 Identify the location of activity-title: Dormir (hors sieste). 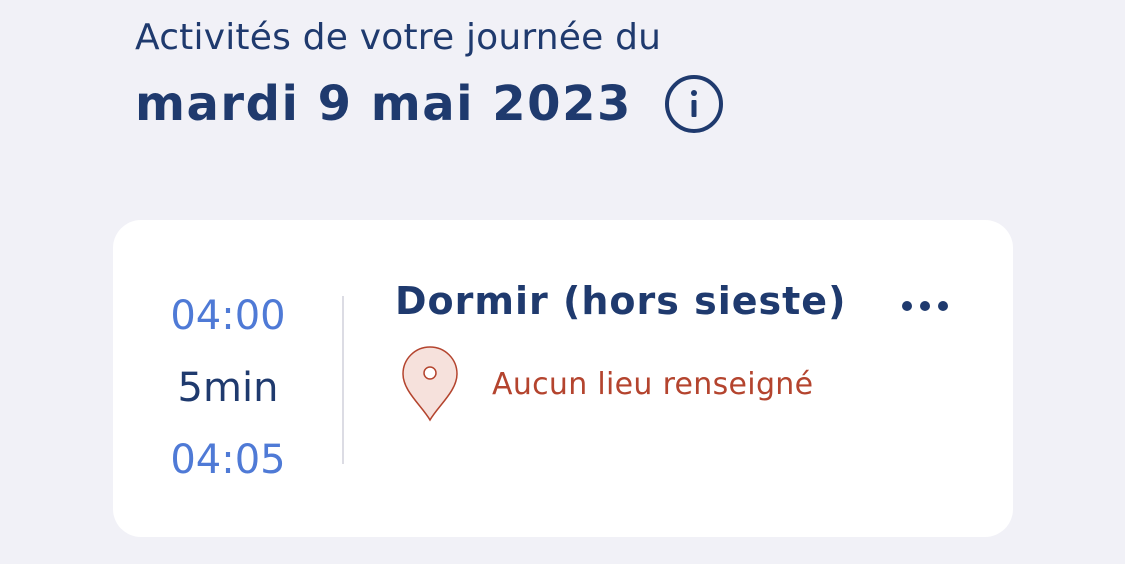
(621, 301).